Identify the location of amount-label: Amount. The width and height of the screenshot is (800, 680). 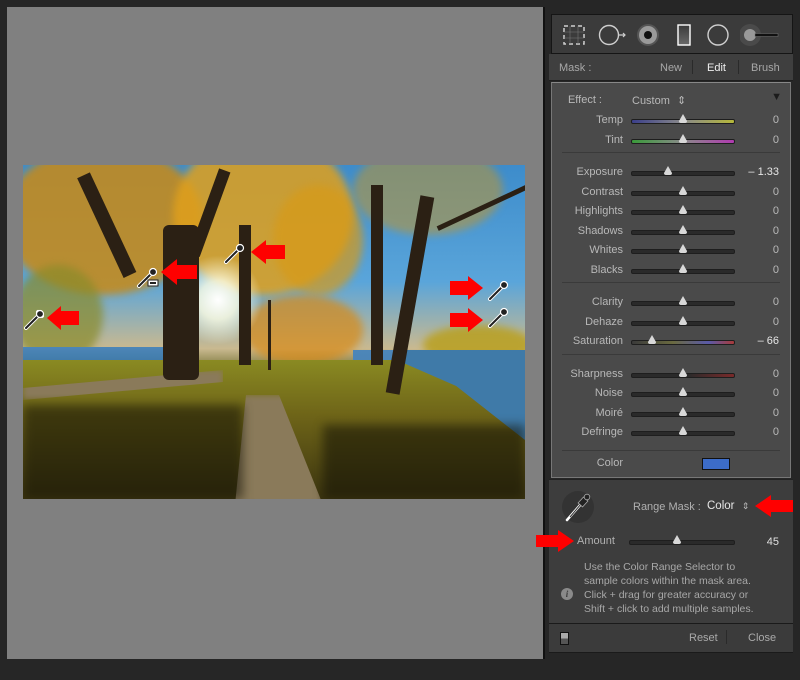
(596, 541).